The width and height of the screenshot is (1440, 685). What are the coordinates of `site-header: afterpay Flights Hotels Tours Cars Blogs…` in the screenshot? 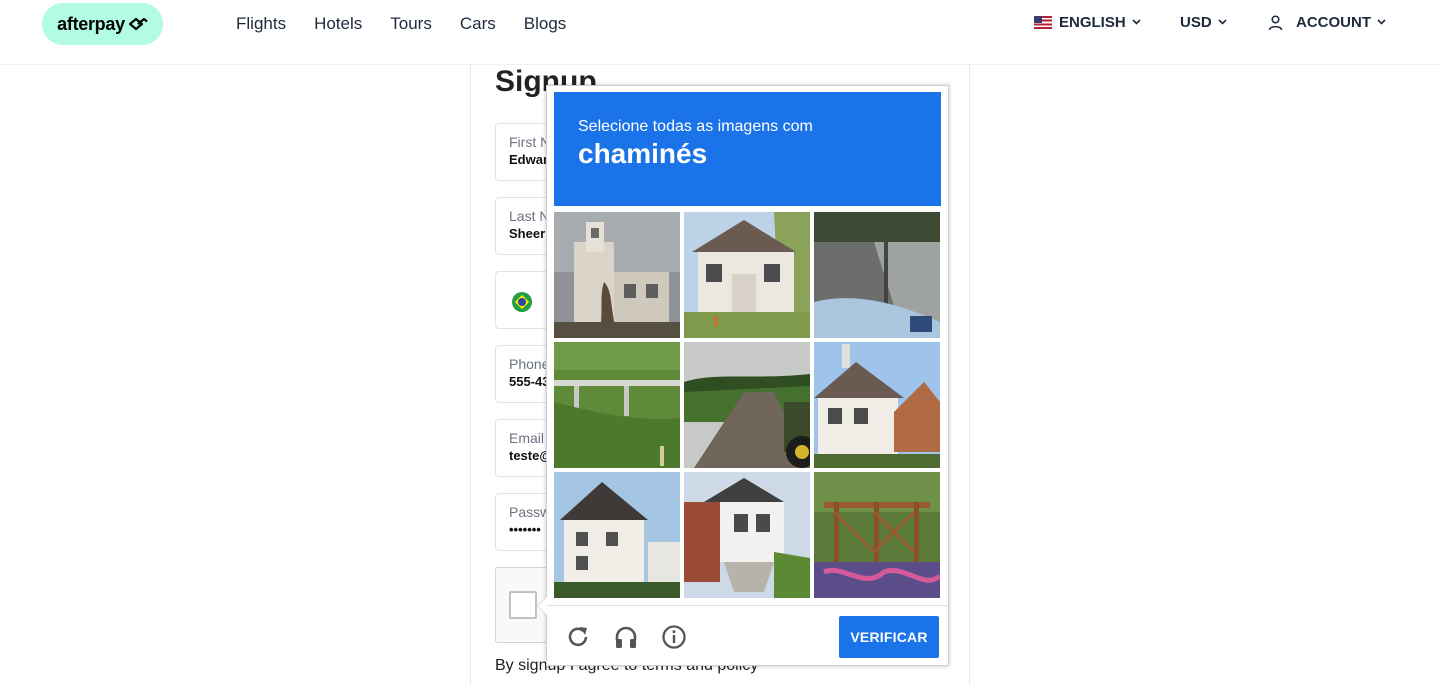 It's located at (720, 32).